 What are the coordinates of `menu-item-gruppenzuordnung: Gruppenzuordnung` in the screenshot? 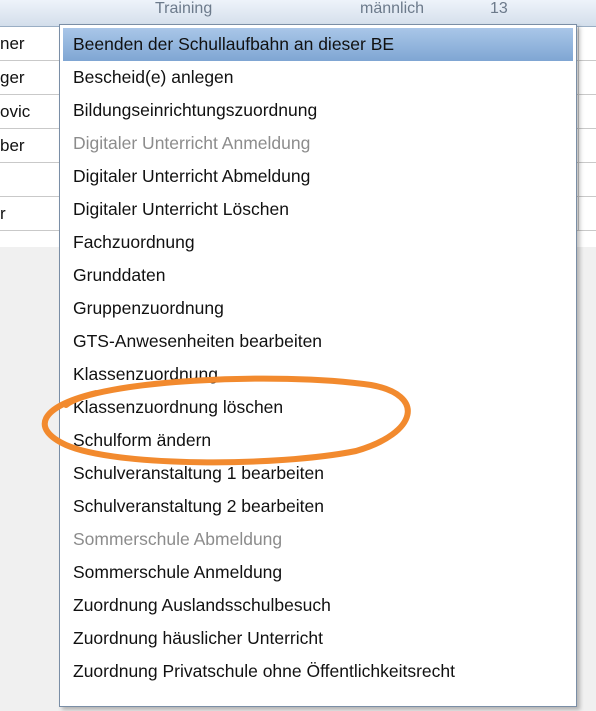 It's located at (318, 308).